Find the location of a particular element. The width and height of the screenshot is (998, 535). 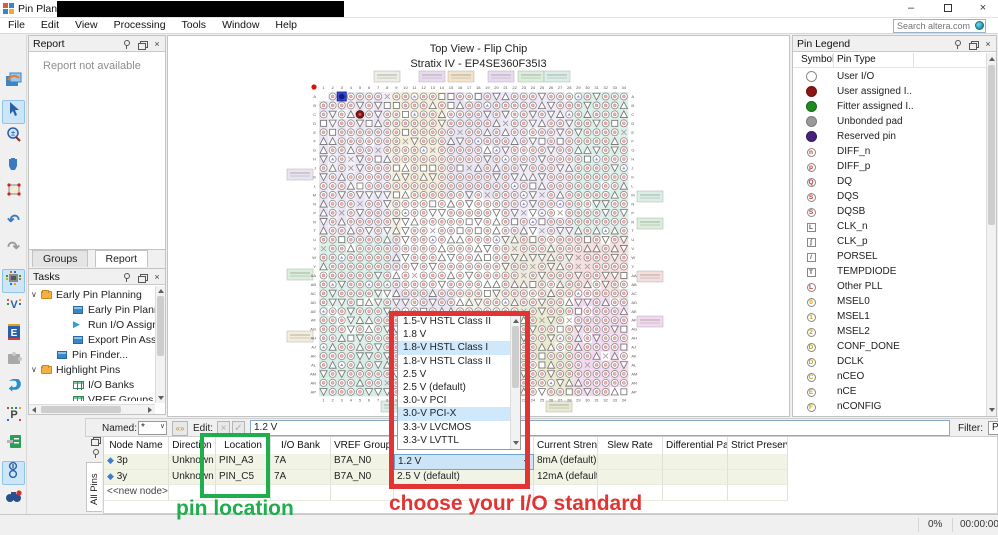

select-arrow-icon is located at coordinates (13, 111).